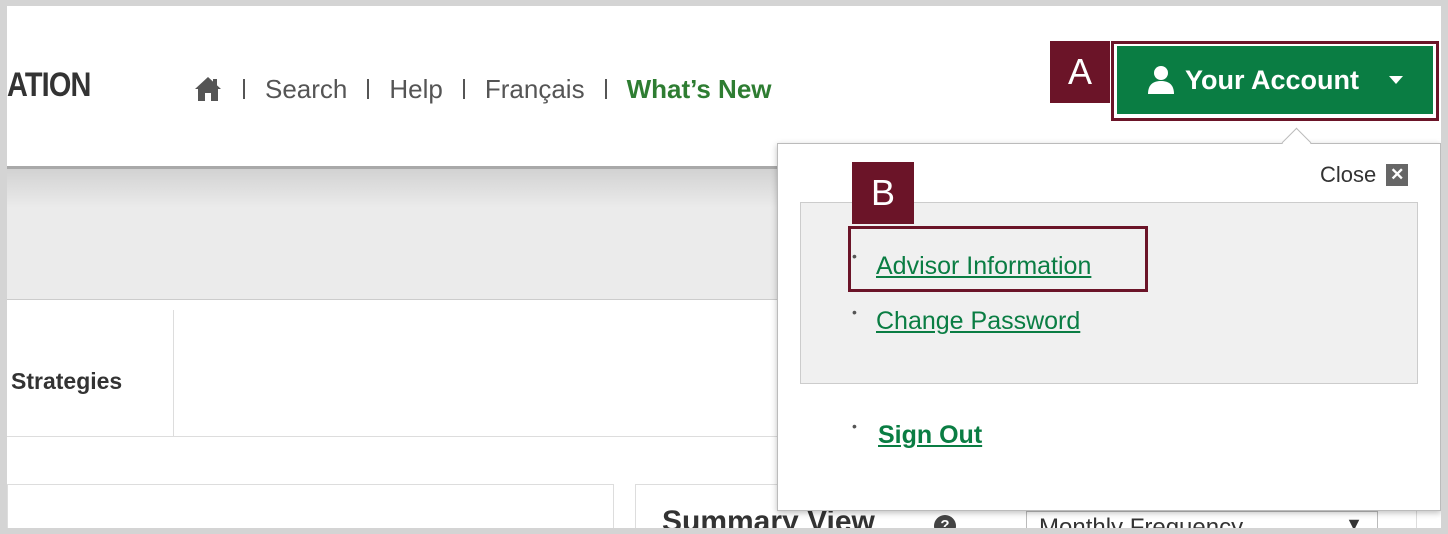  What do you see at coordinates (1397, 175) in the screenshot?
I see `close-icon: ✕` at bounding box center [1397, 175].